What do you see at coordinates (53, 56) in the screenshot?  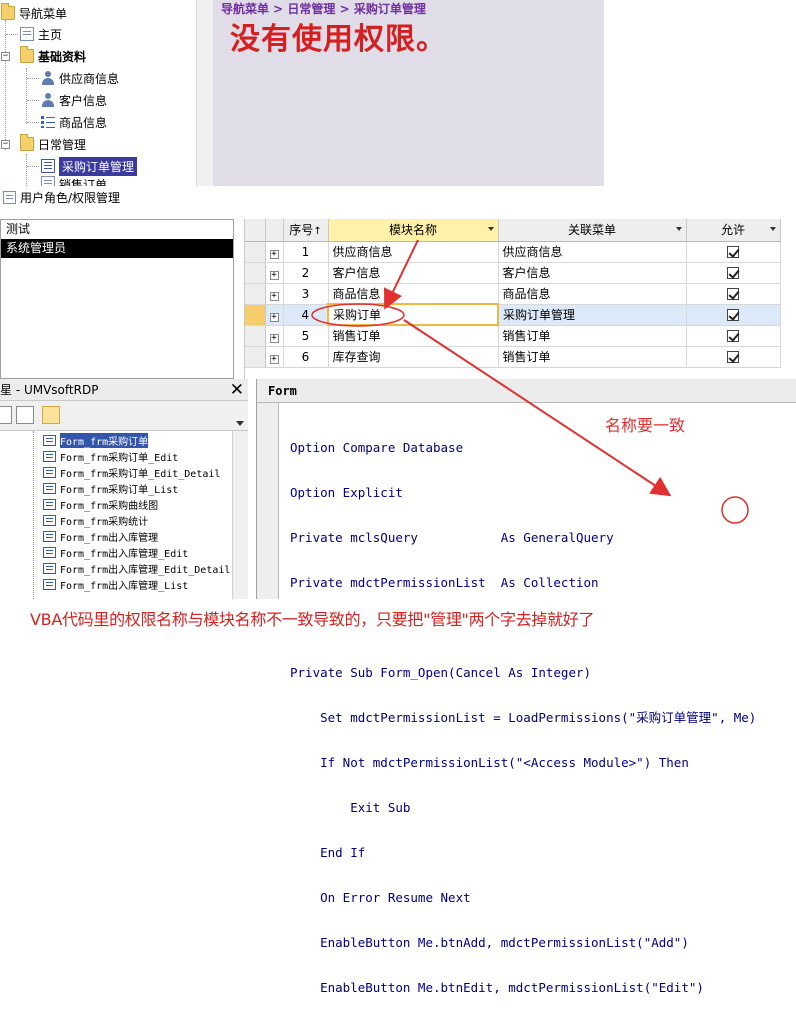 I see `tree-item-master-data: 基础资料` at bounding box center [53, 56].